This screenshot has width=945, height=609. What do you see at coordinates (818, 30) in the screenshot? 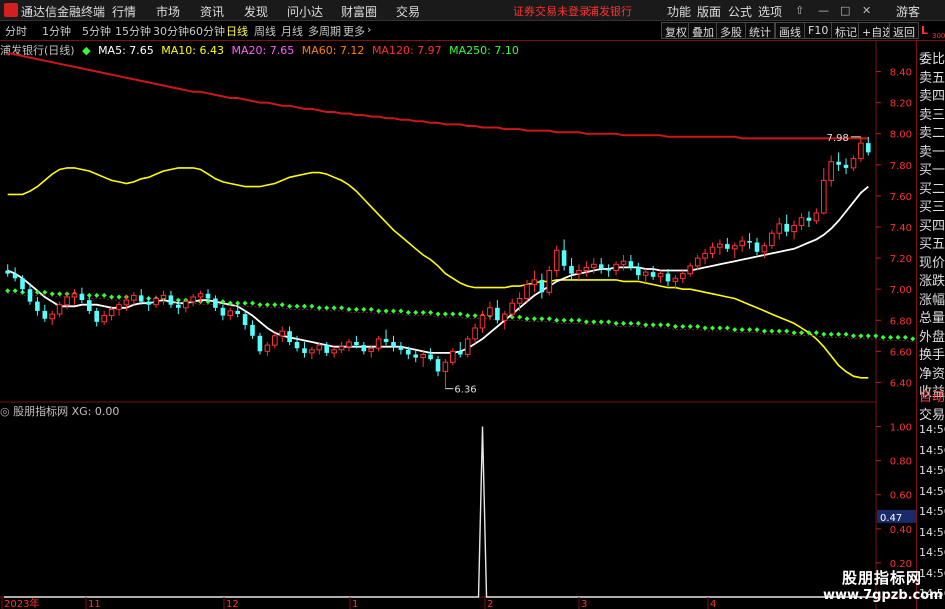
I see `f10-button: F10` at bounding box center [818, 30].